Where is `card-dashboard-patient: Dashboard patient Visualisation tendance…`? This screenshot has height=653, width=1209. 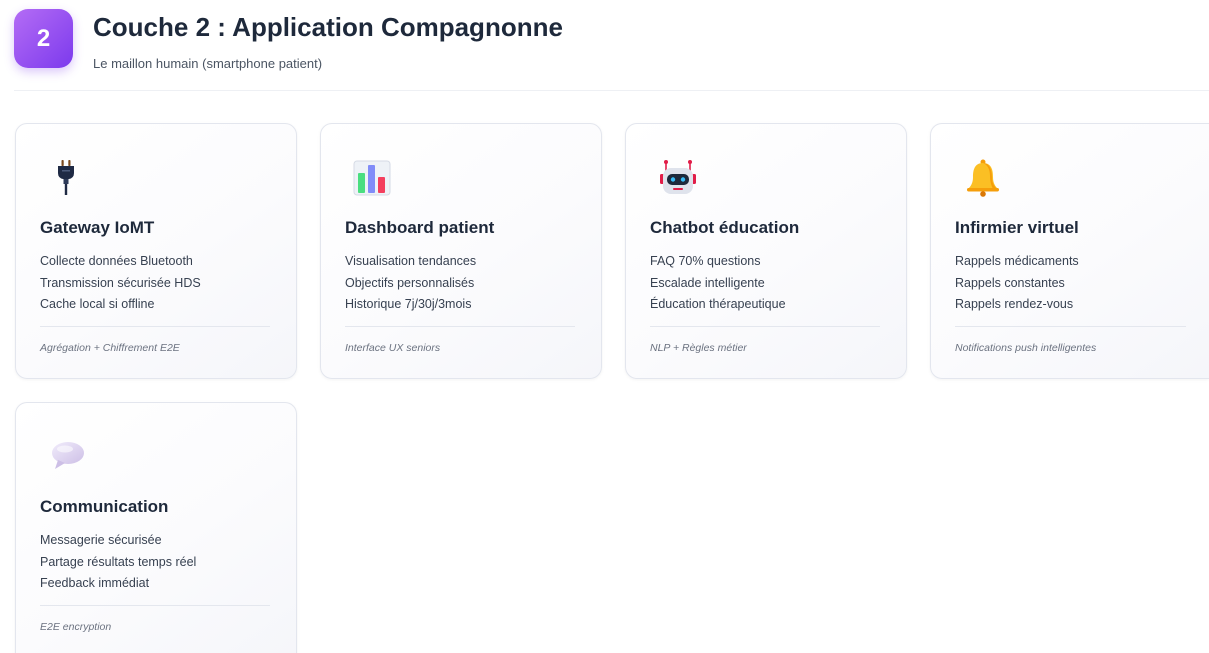 card-dashboard-patient: Dashboard patient Visualisation tendance… is located at coordinates (461, 251).